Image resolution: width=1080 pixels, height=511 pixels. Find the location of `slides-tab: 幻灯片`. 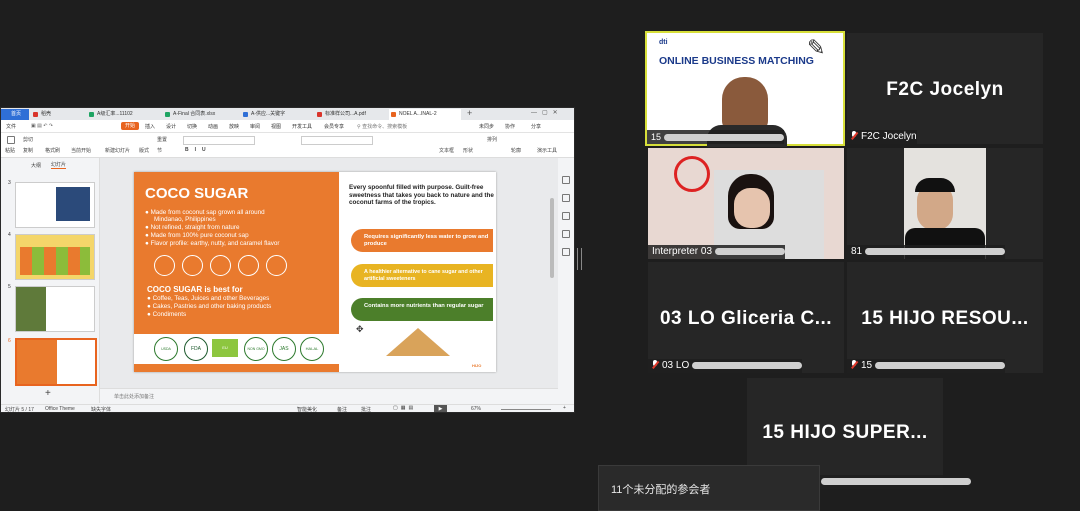

slides-tab: 幻灯片 is located at coordinates (59, 165).